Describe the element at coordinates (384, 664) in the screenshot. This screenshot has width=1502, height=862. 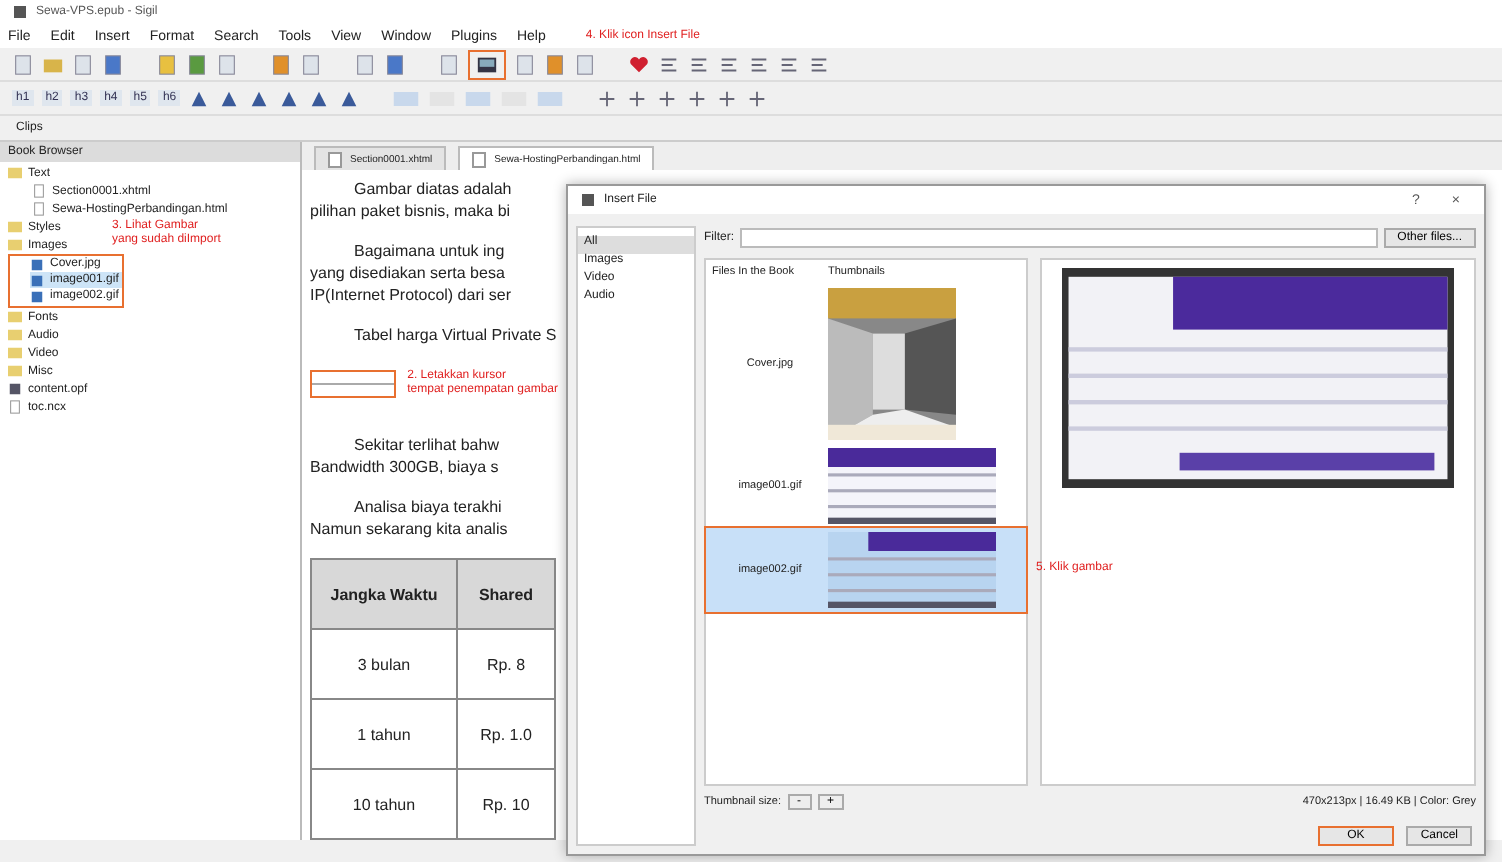
I see `table-cell: 3 bulan` at that location.